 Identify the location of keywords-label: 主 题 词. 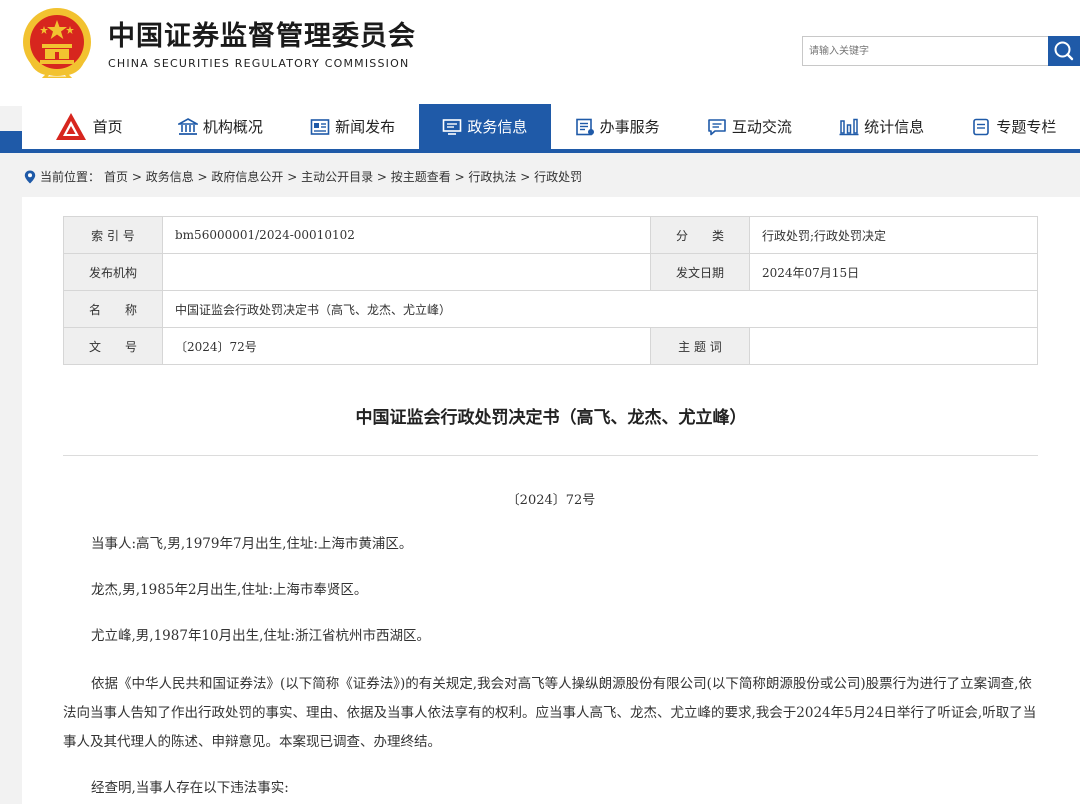
(700, 346).